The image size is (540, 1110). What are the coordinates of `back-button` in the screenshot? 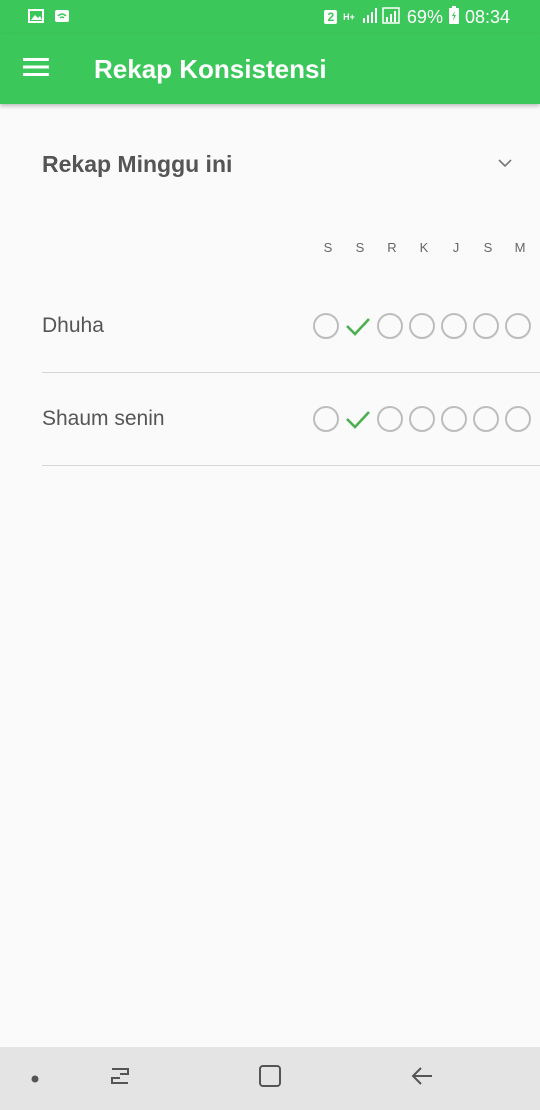 It's located at (422, 1078).